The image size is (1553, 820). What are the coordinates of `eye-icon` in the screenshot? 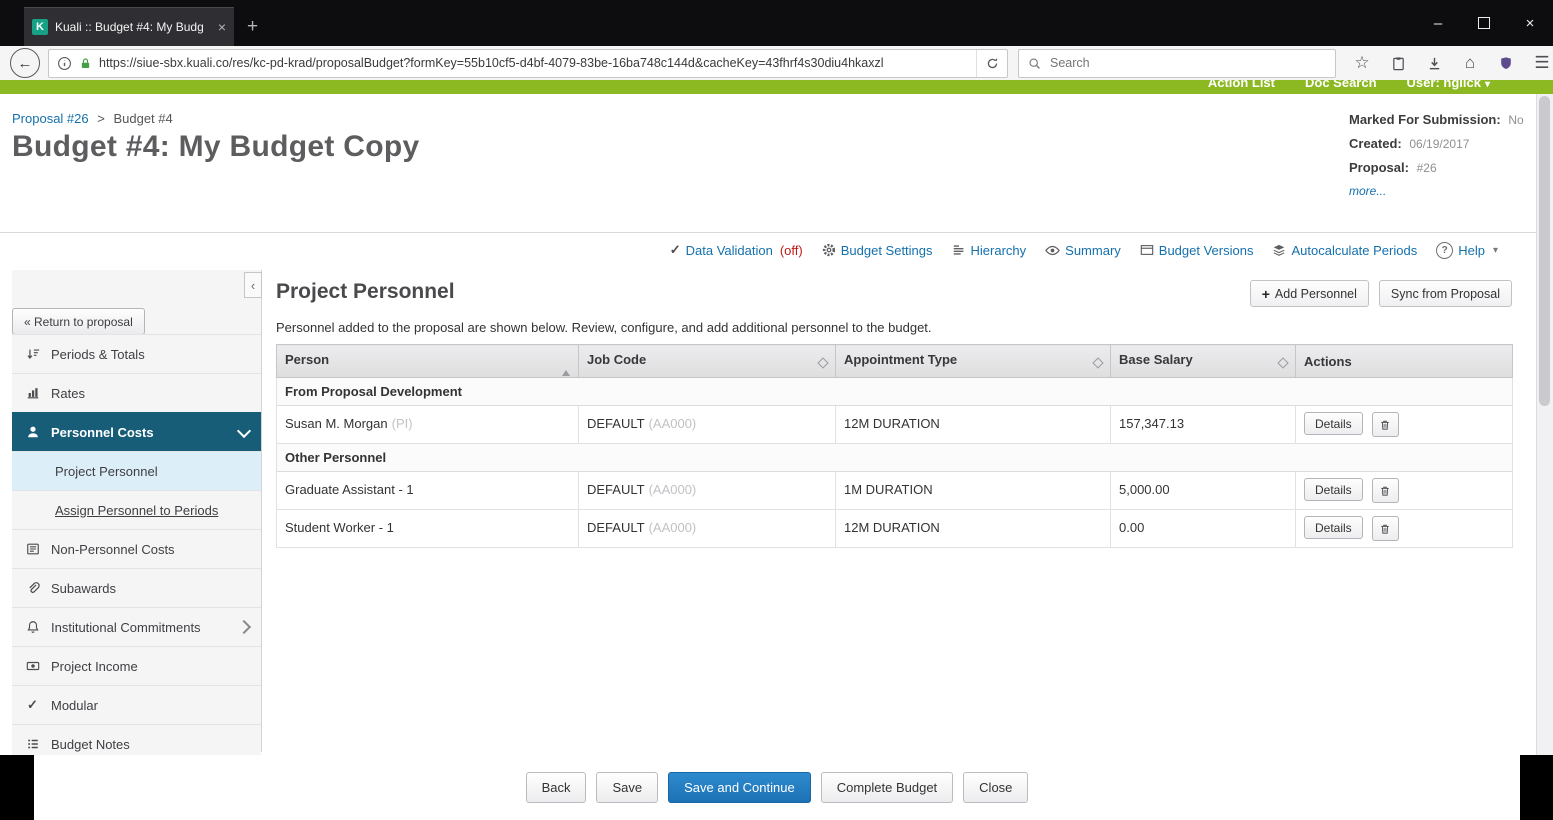 It's located at (1052, 250).